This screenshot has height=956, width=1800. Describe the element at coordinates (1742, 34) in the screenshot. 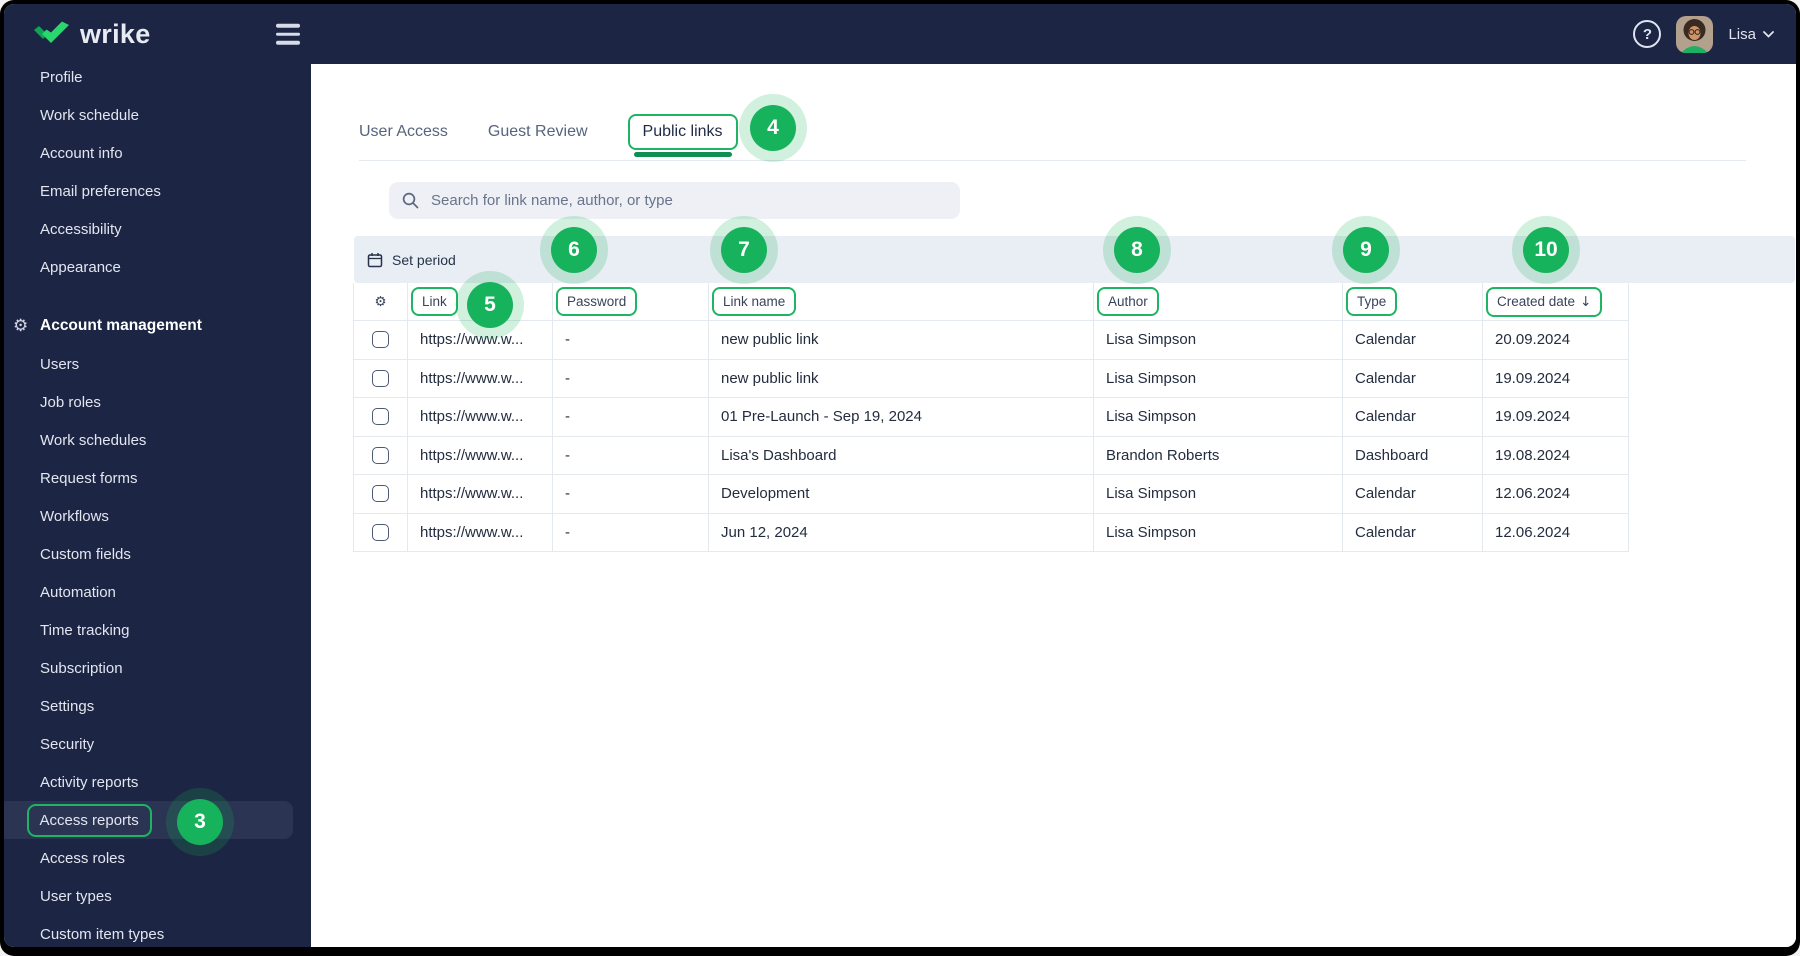

I see `user-name: Lisa` at that location.